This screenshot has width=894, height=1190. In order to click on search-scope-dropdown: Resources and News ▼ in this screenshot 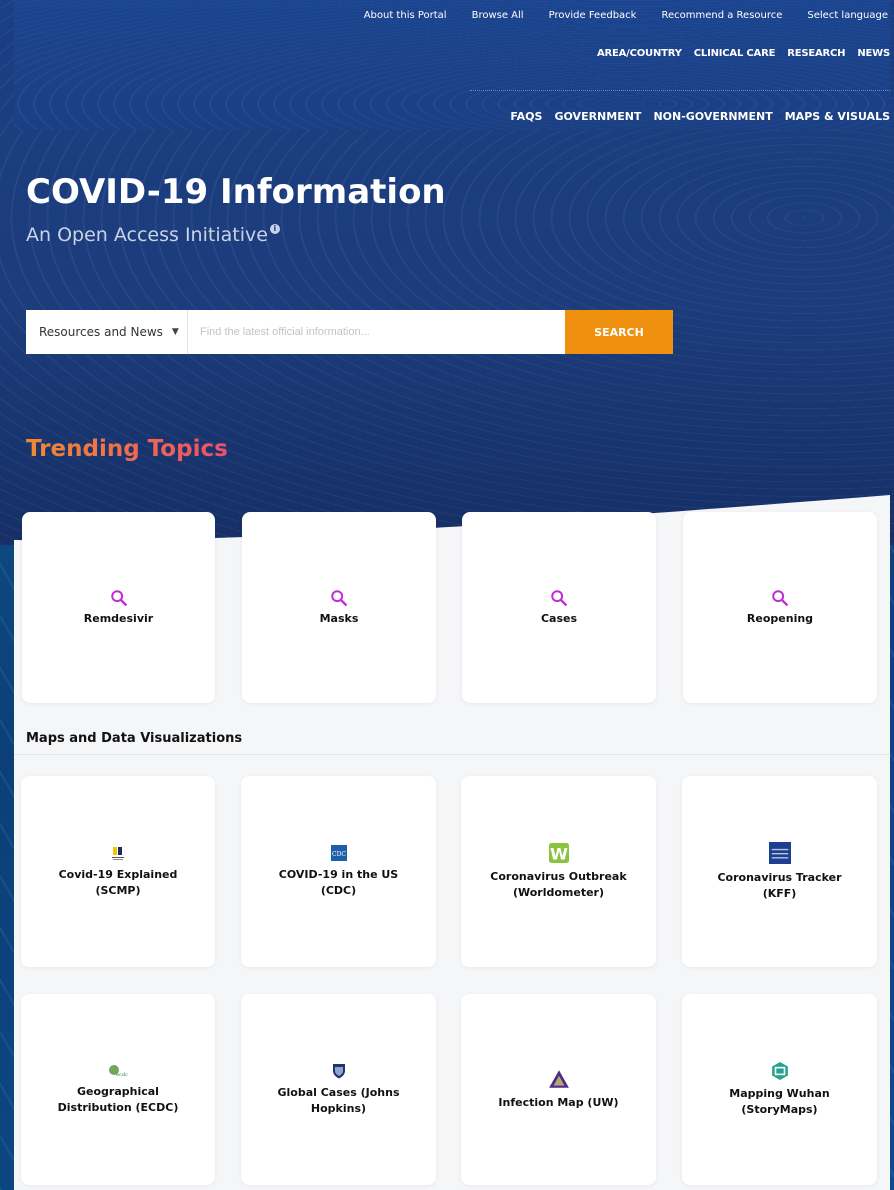, I will do `click(107, 332)`.